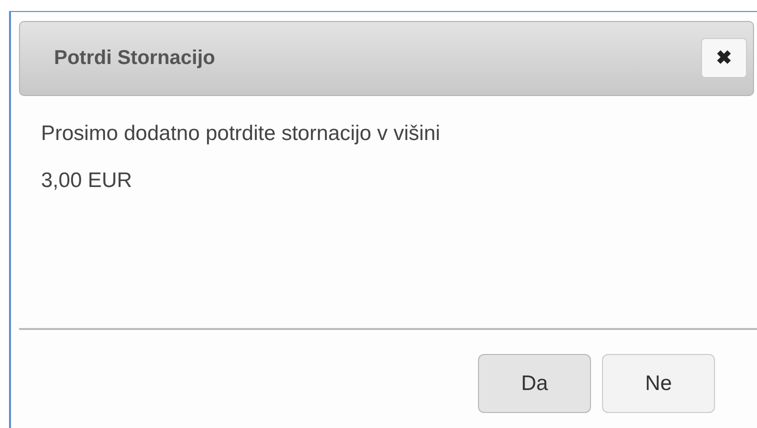 The image size is (757, 428). What do you see at coordinates (534, 383) in the screenshot?
I see `dialog-button: Da` at bounding box center [534, 383].